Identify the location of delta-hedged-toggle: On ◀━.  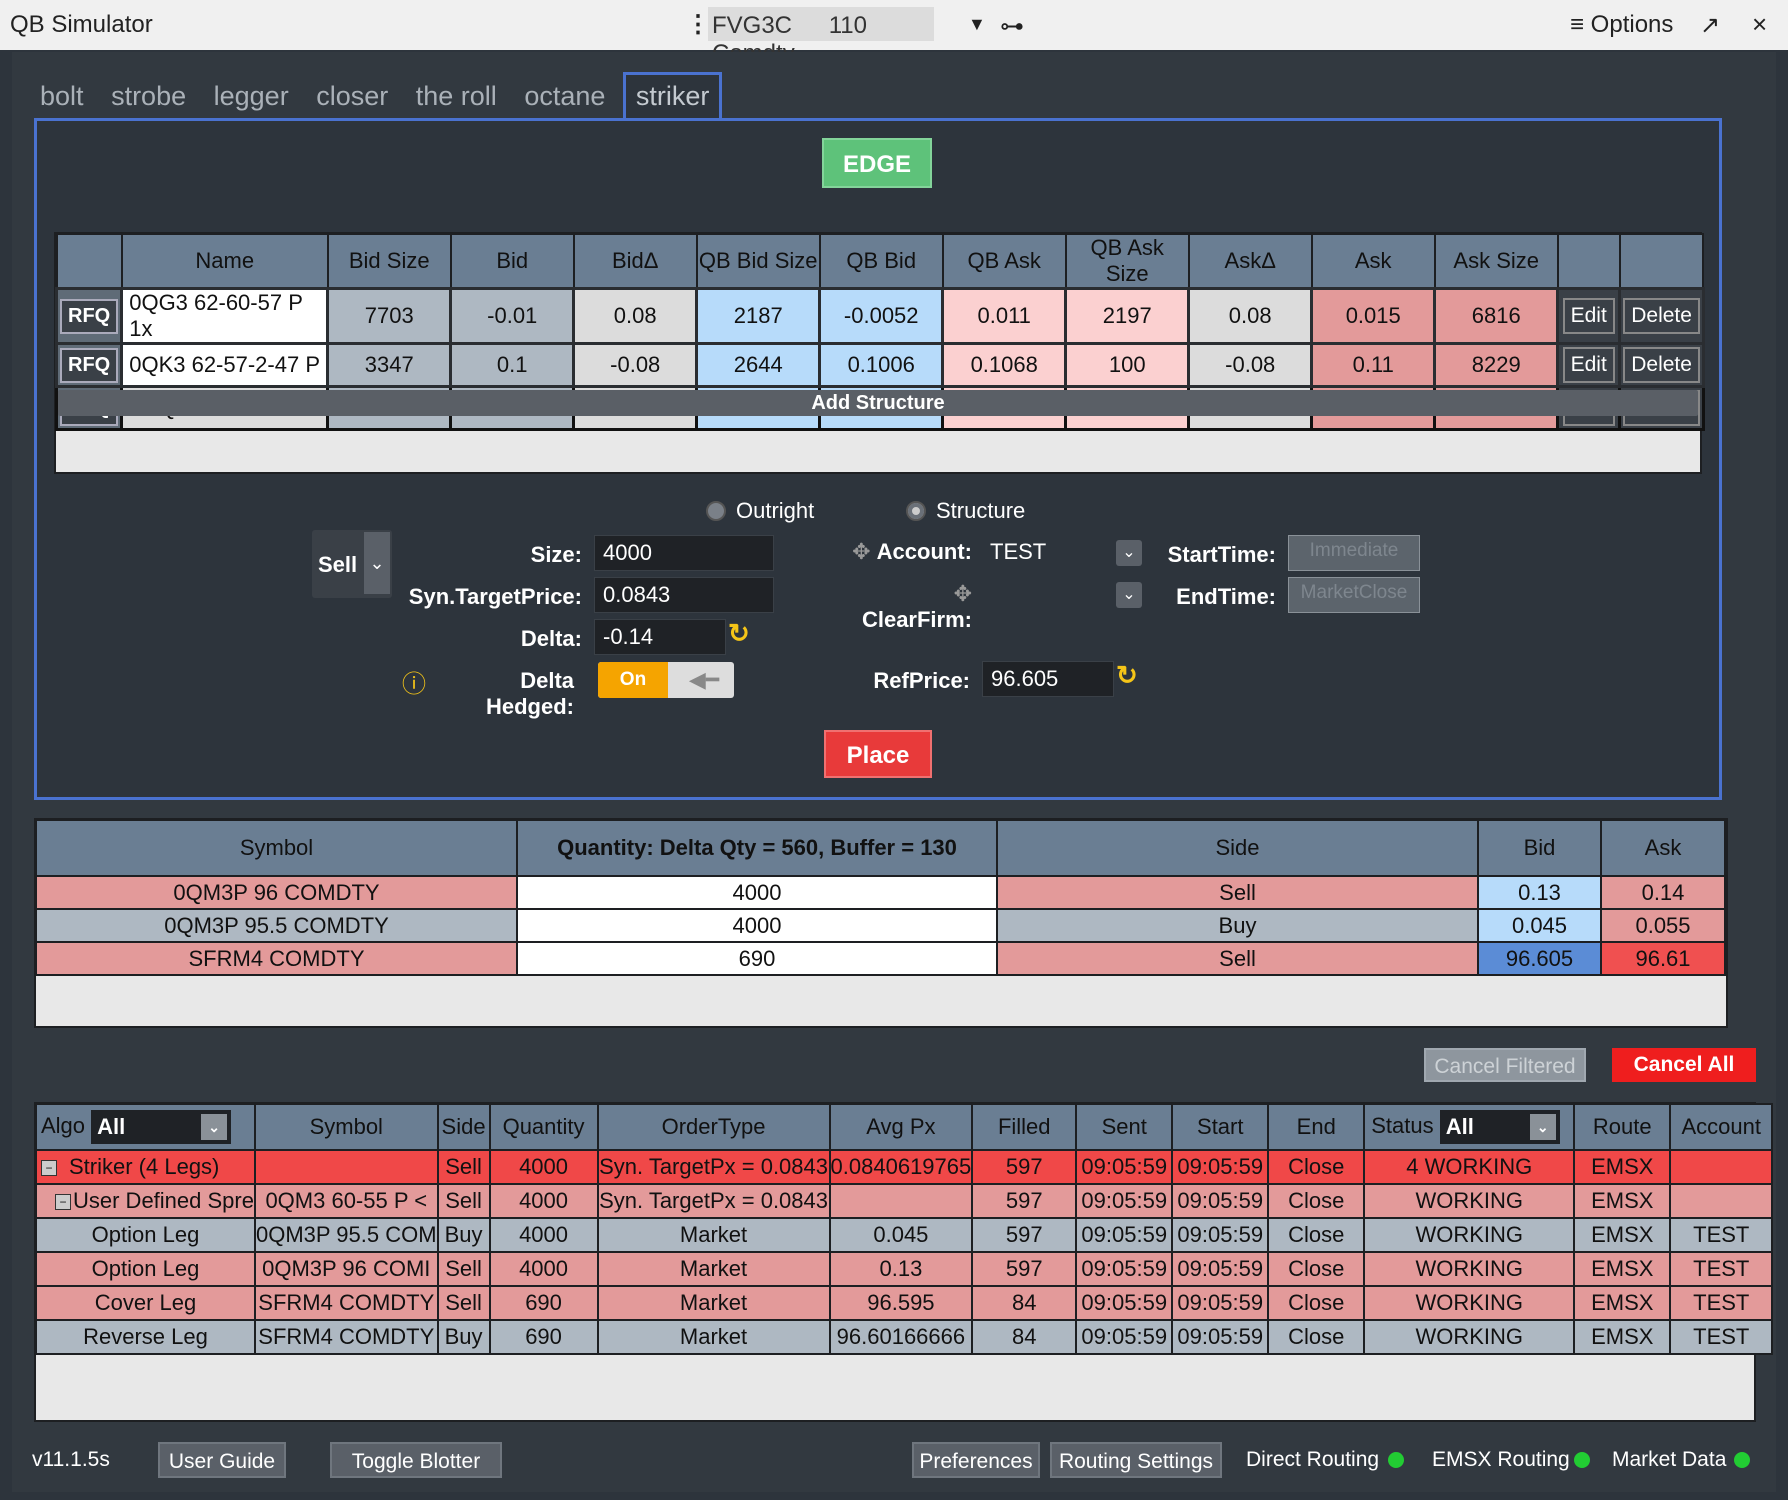
(666, 680).